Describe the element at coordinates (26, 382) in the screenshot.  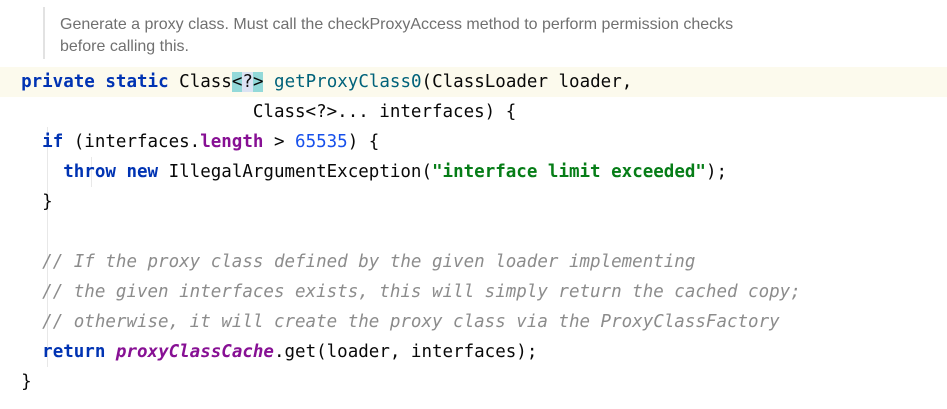
I see `closing-brace-method: }` at that location.